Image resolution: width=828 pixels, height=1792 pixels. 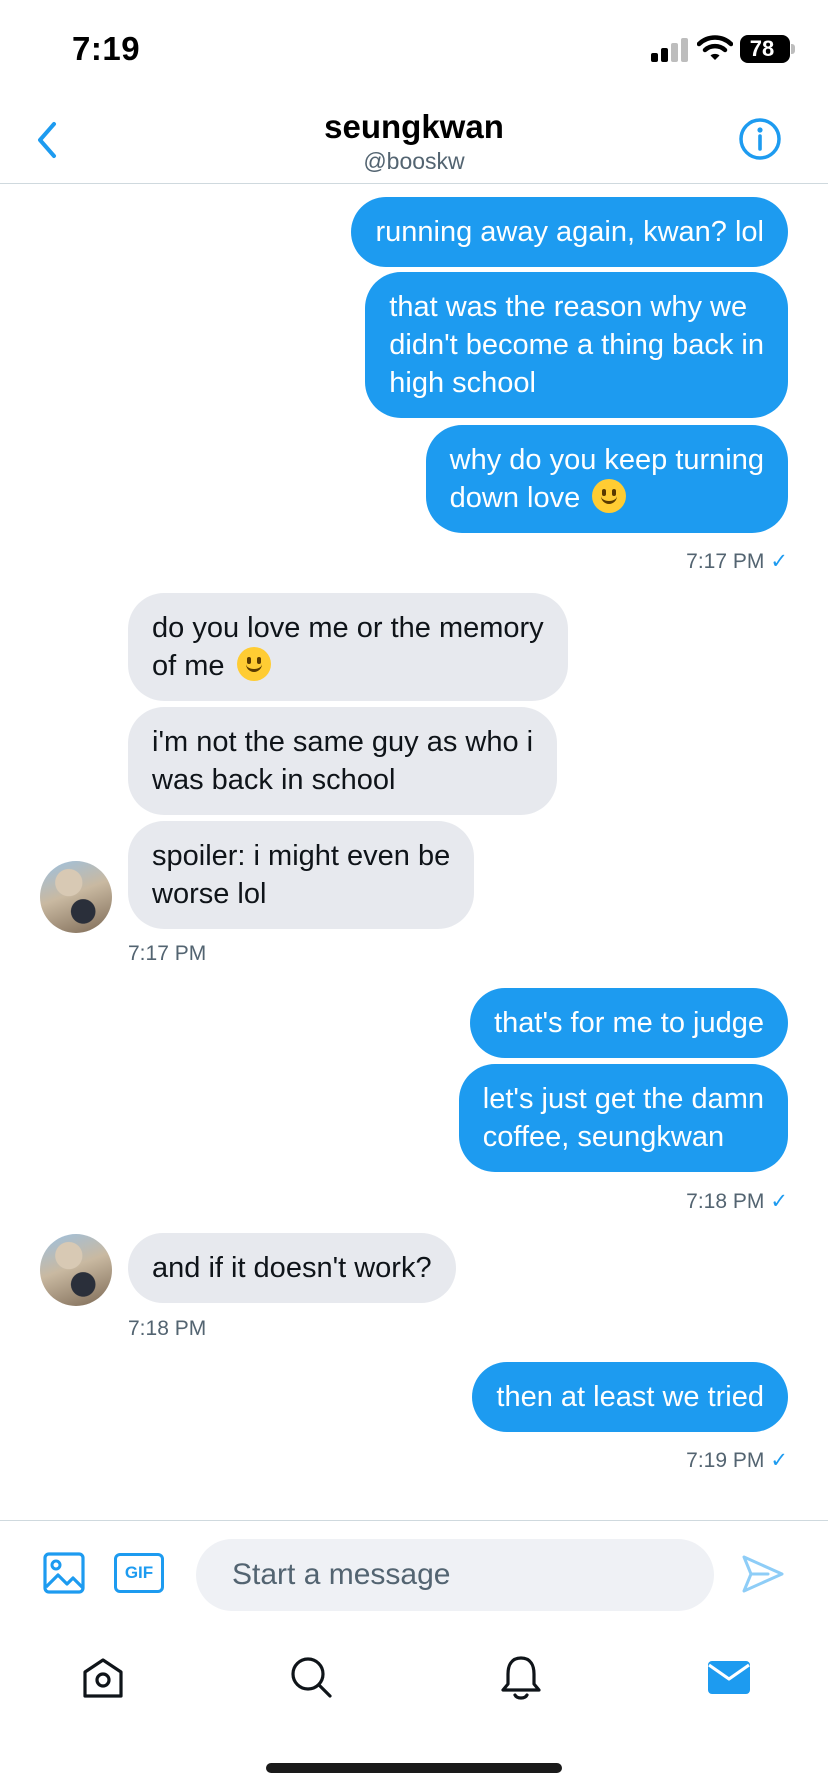 I want to click on message-timestamp: 7:18 PM ✓, so click(x=737, y=1201).